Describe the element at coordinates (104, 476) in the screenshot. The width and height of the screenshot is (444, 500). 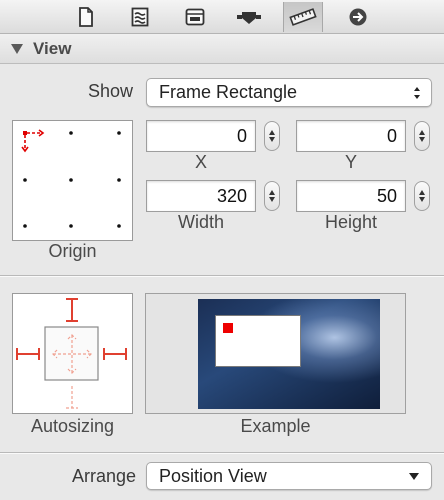
I see `arrange-label: Arrange` at that location.